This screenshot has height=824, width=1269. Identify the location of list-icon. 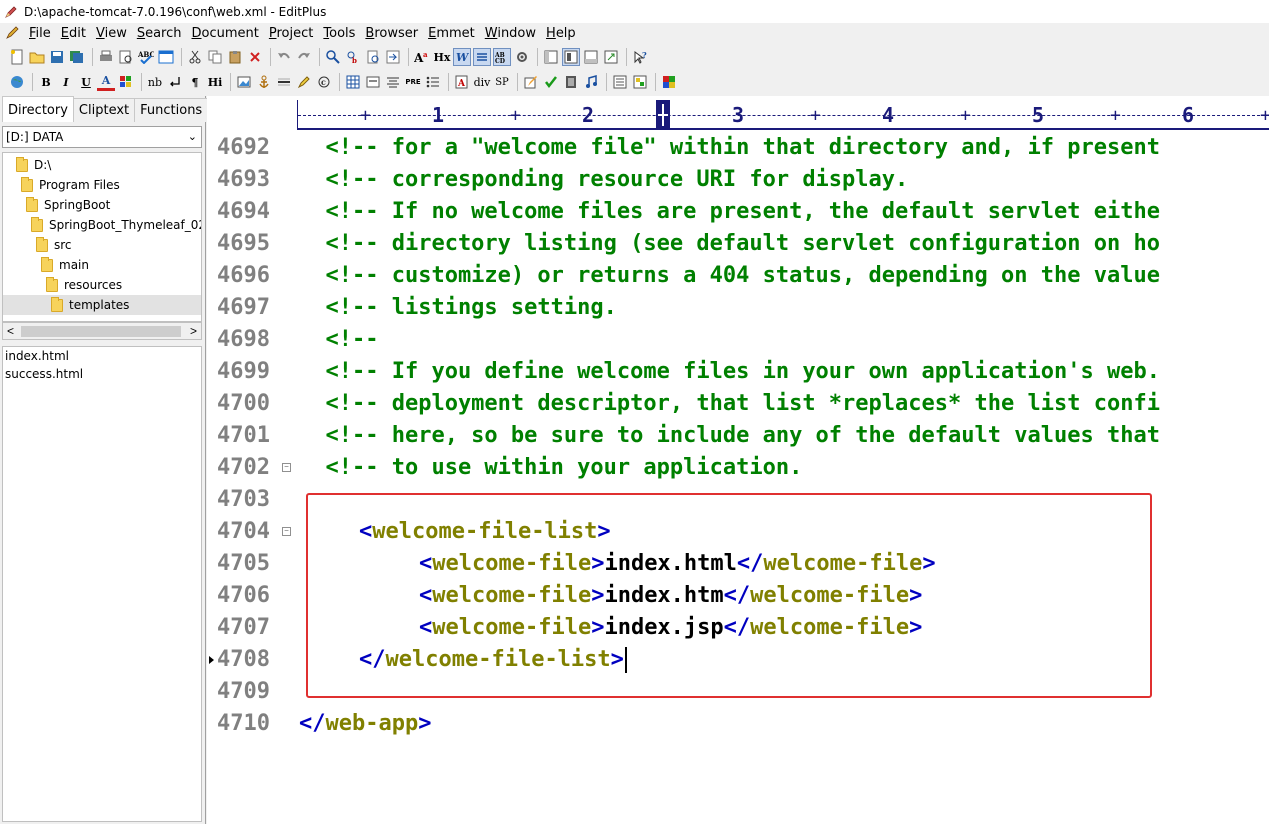
(433, 82).